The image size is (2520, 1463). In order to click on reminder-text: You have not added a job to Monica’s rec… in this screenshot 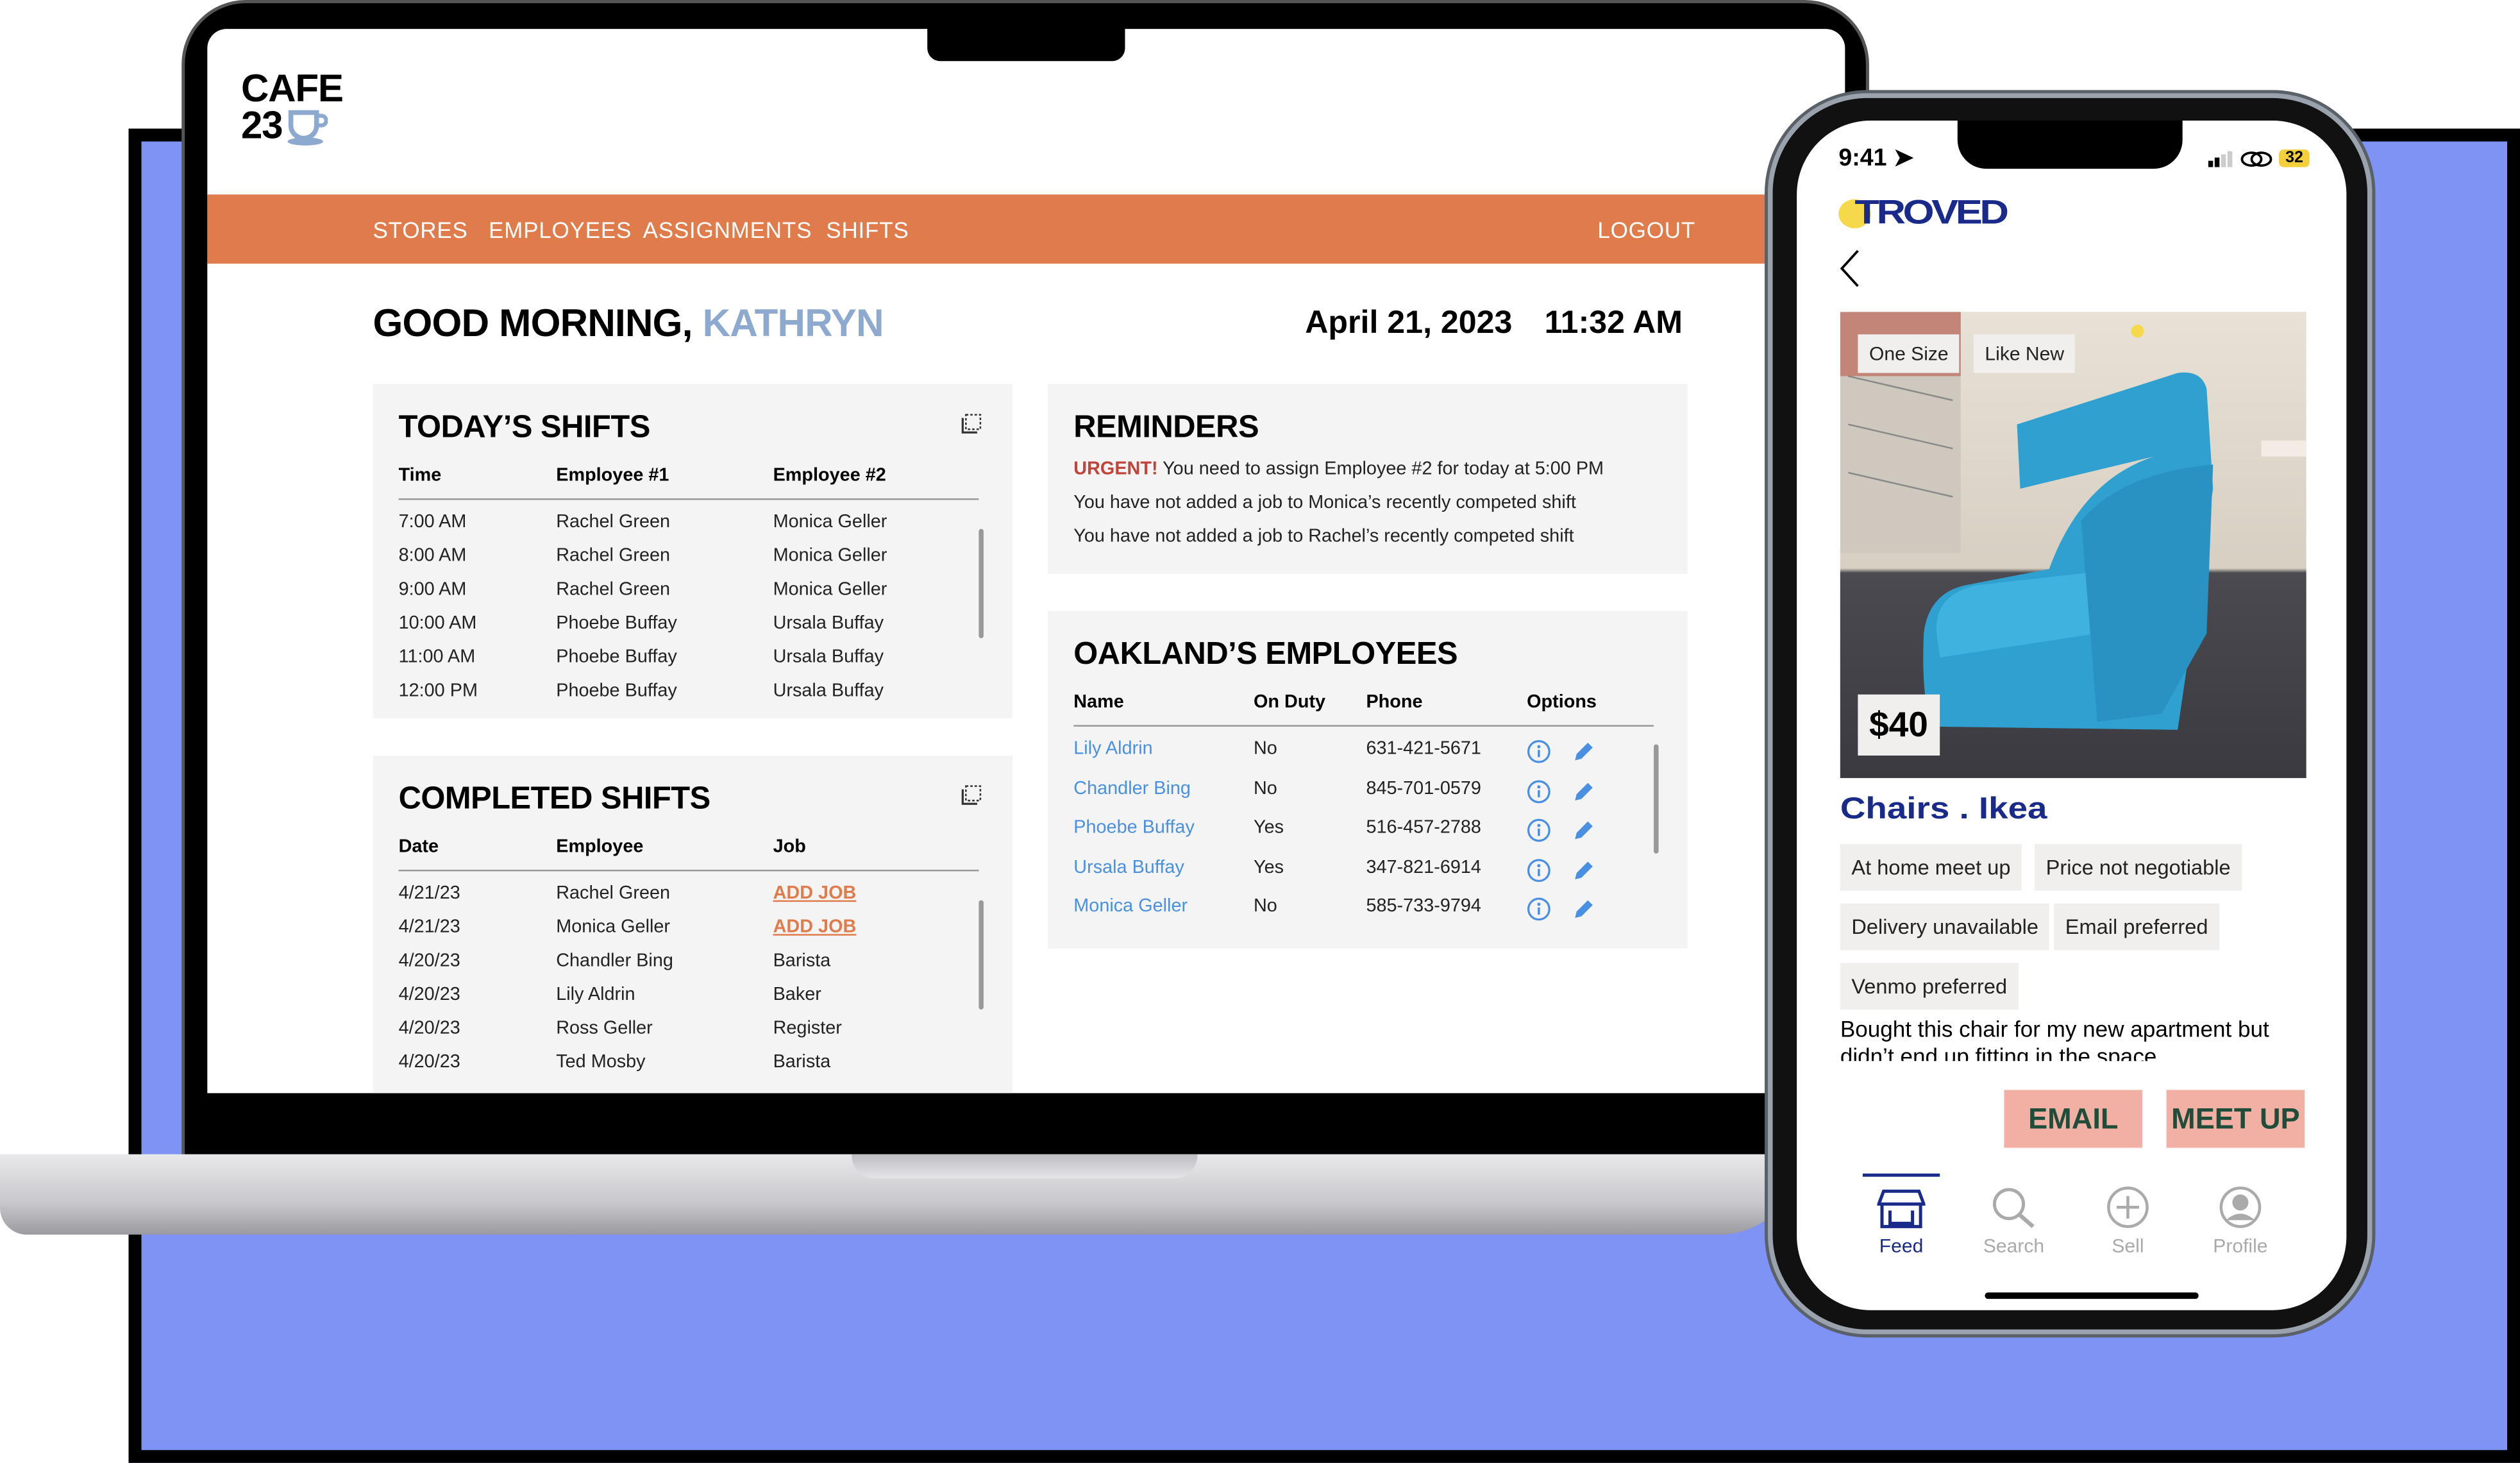, I will do `click(1324, 503)`.